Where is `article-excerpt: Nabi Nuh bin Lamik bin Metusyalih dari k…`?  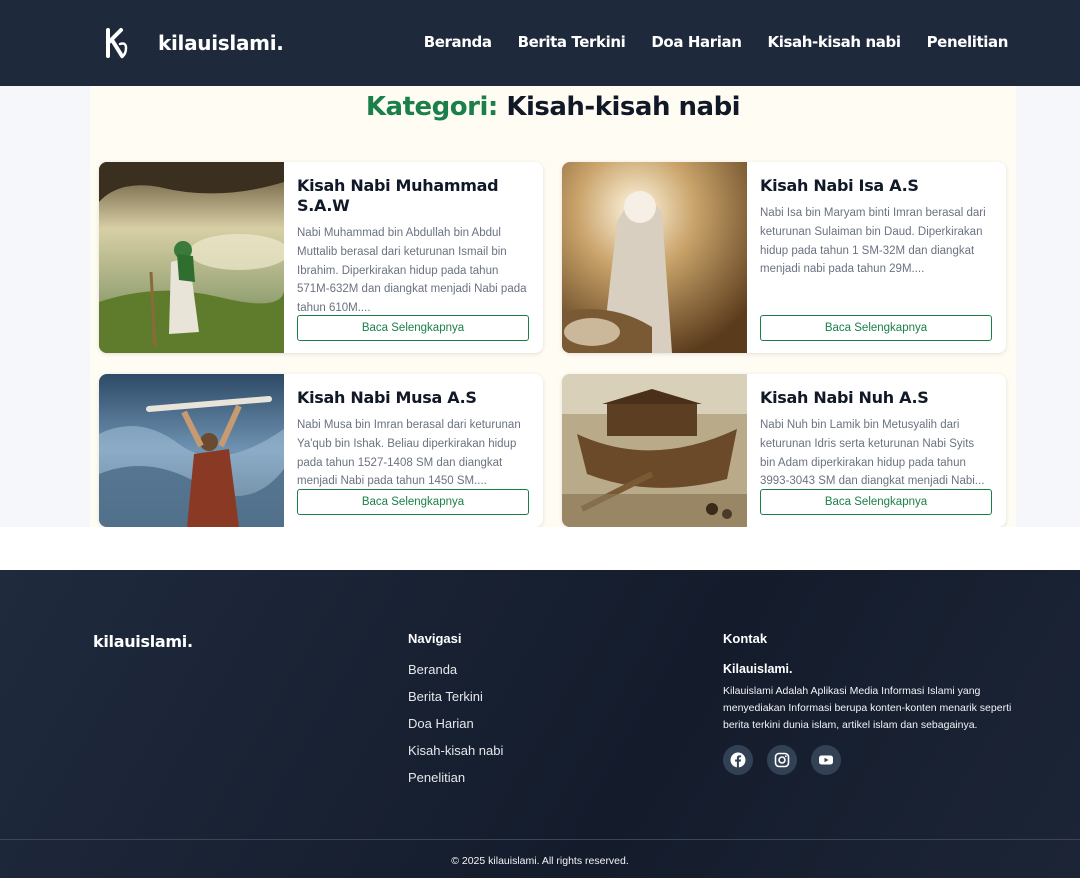
article-excerpt: Nabi Nuh bin Lamik bin Metusyalih dari k… is located at coordinates (872, 453).